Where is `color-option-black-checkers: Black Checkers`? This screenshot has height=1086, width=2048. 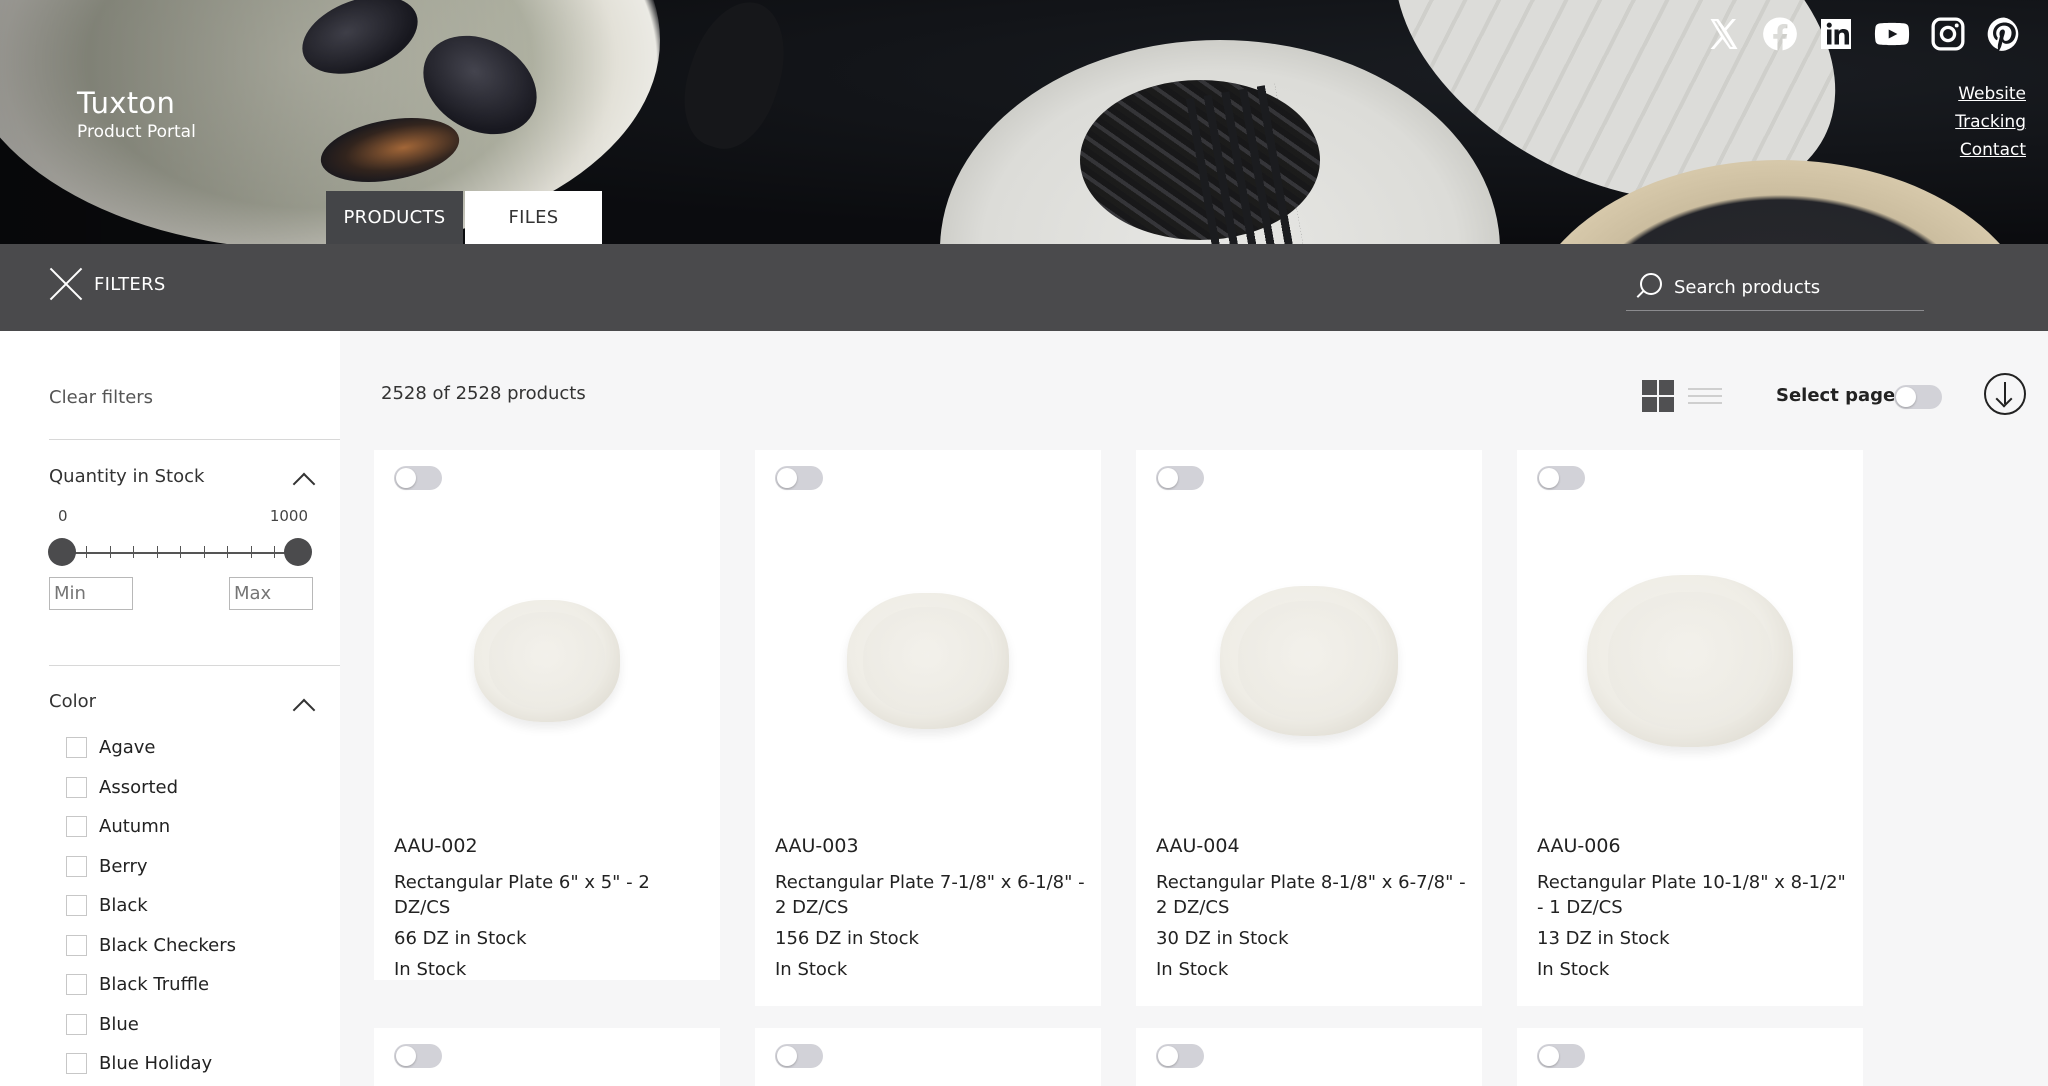 color-option-black-checkers: Black Checkers is located at coordinates (151, 946).